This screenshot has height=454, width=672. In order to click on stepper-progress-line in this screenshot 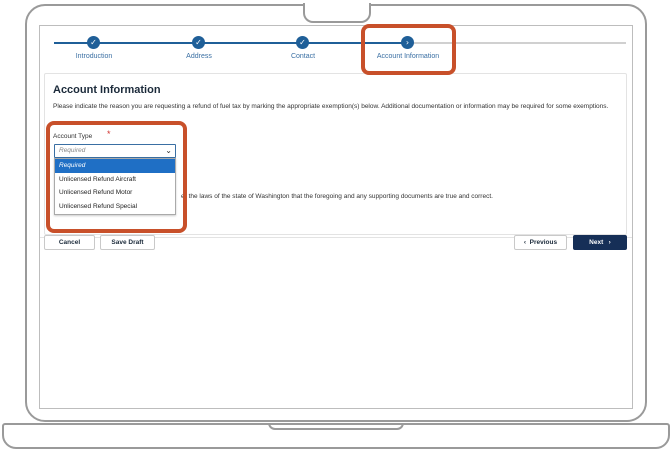, I will do `click(230, 43)`.